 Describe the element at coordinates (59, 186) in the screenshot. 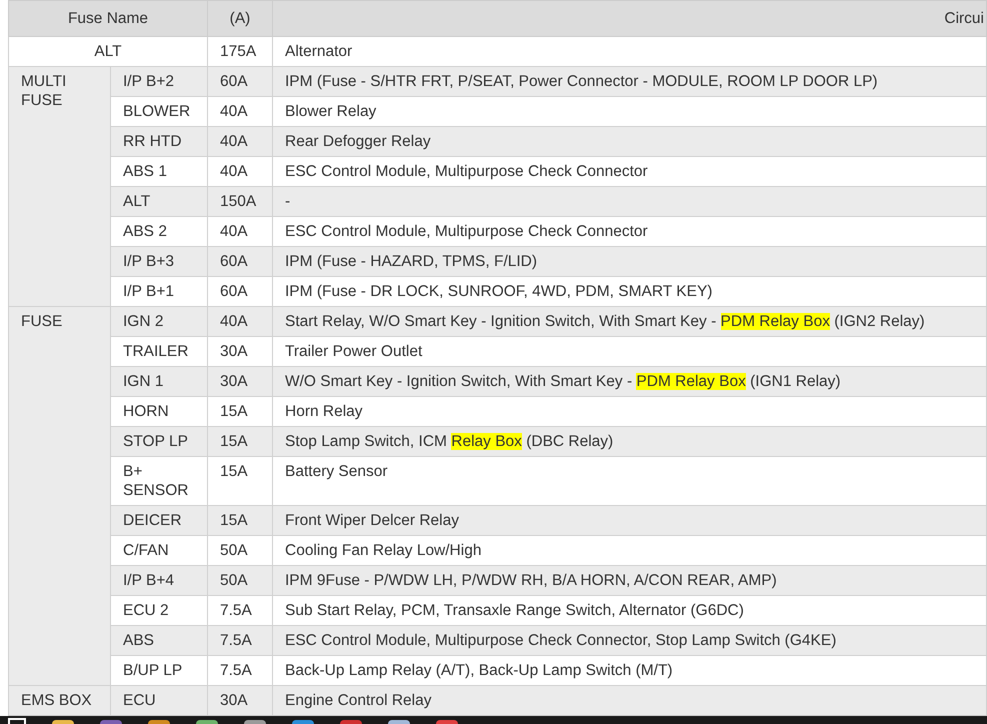

I see `table-cell: MULTI FUSE` at that location.